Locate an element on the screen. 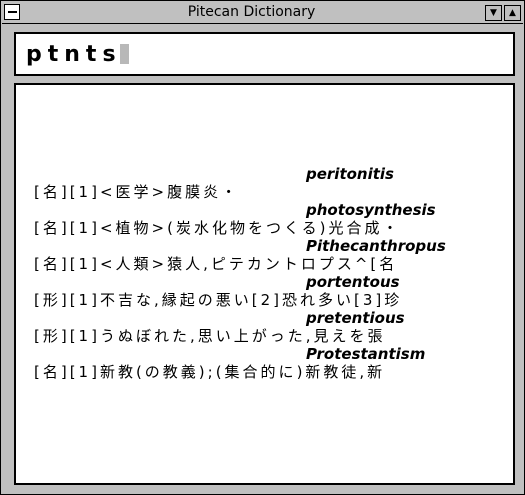 The image size is (525, 495). result-definition: [名][1]<医学>腹膜炎・ is located at coordinates (137, 192).